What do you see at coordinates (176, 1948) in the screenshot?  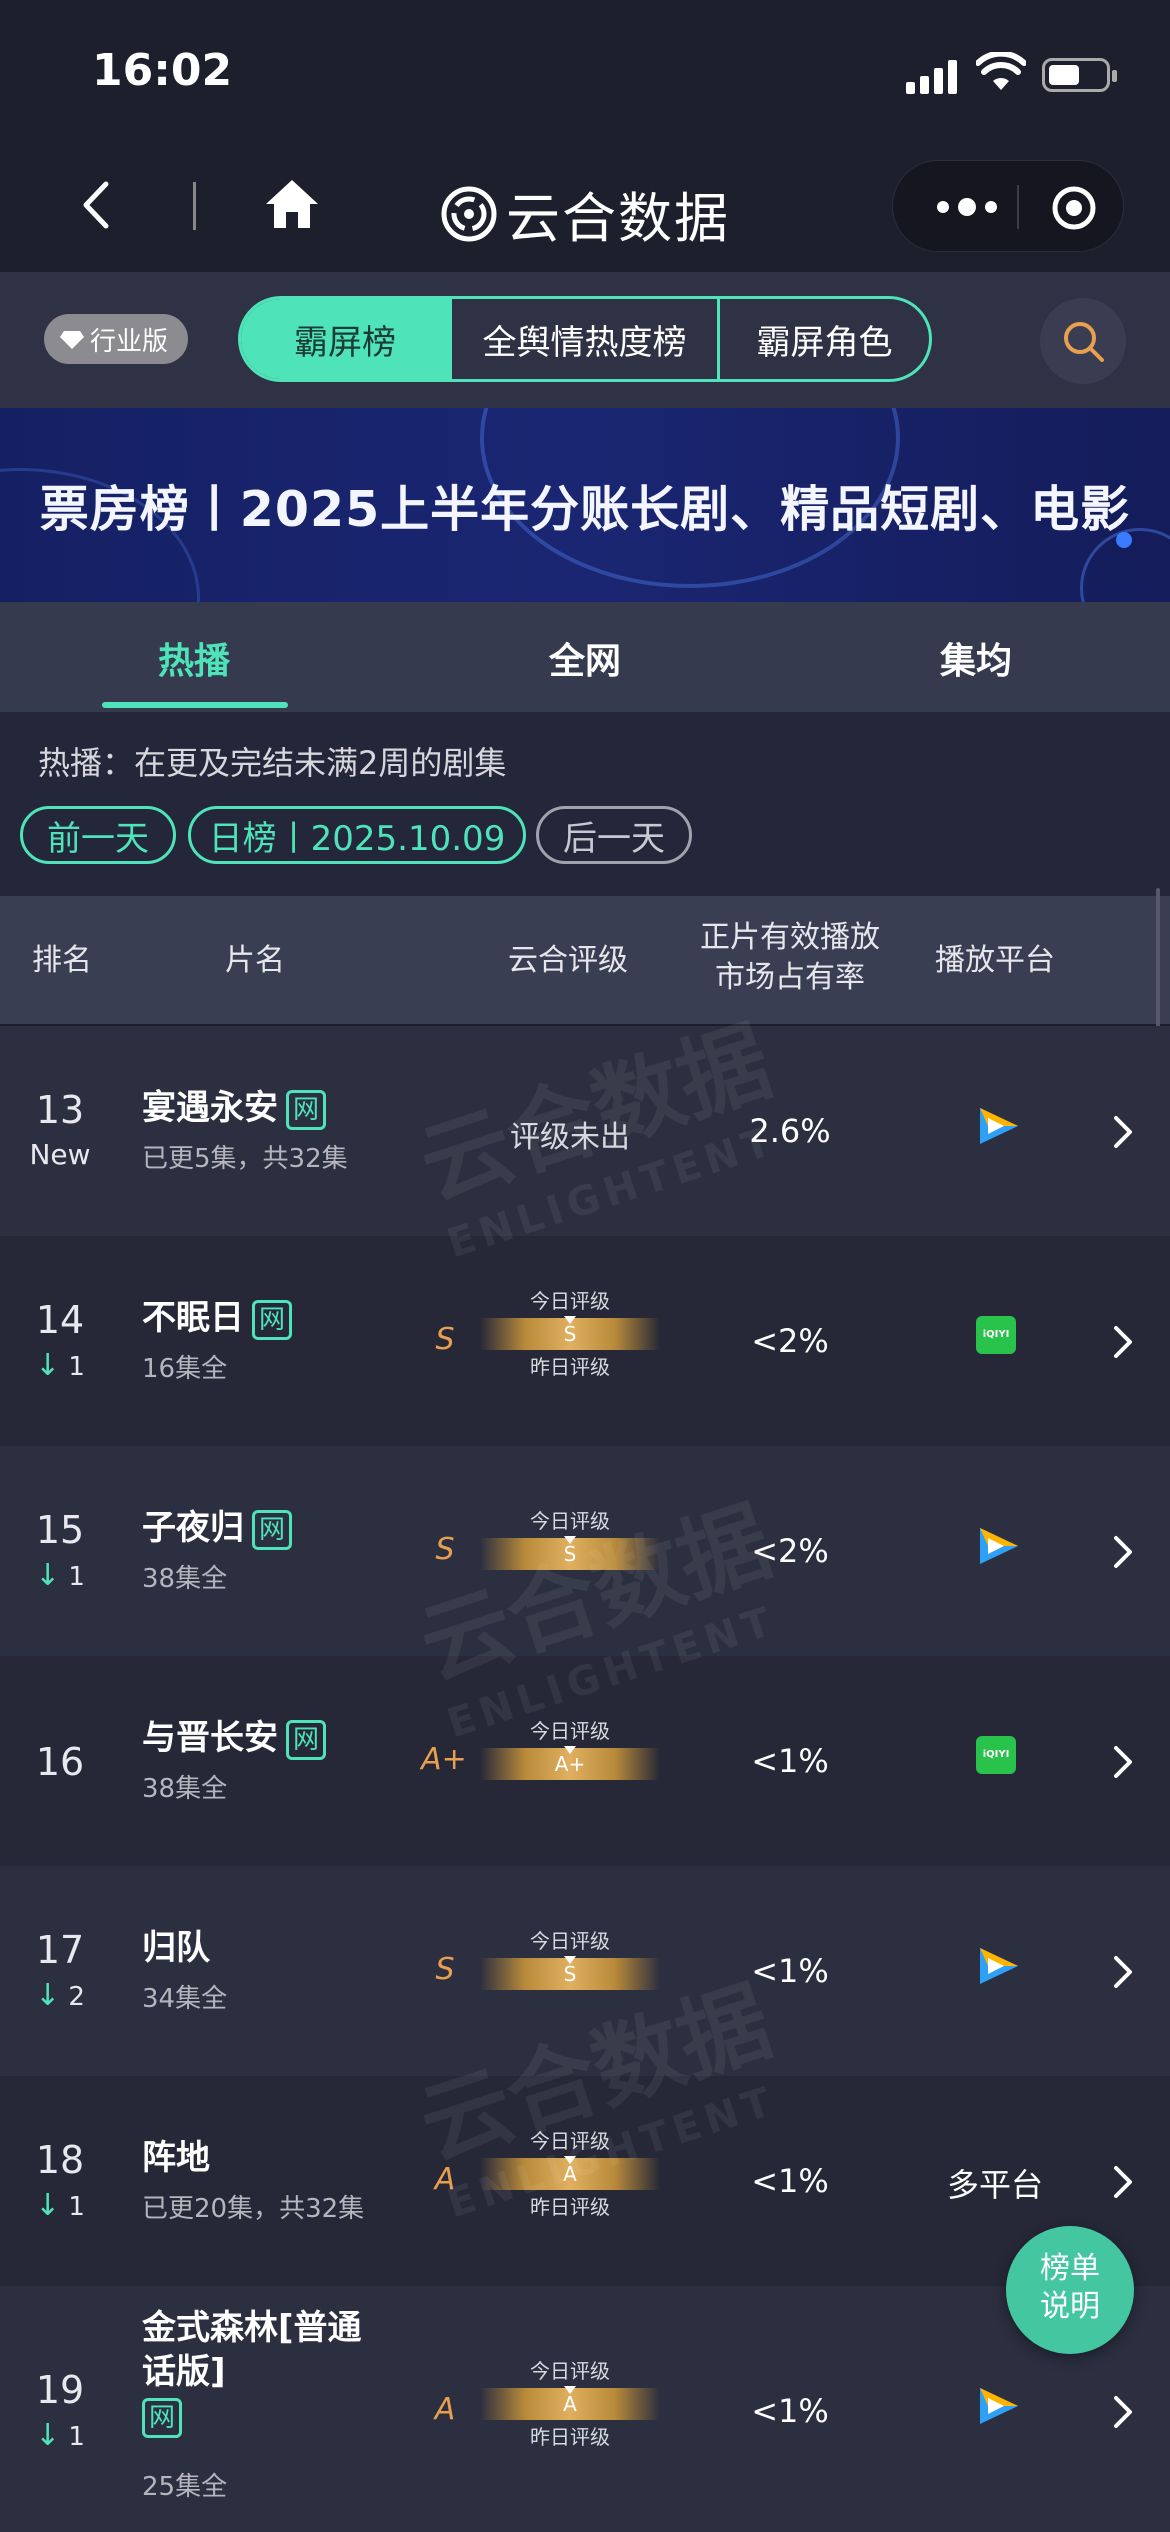 I see `show-title: 归队` at bounding box center [176, 1948].